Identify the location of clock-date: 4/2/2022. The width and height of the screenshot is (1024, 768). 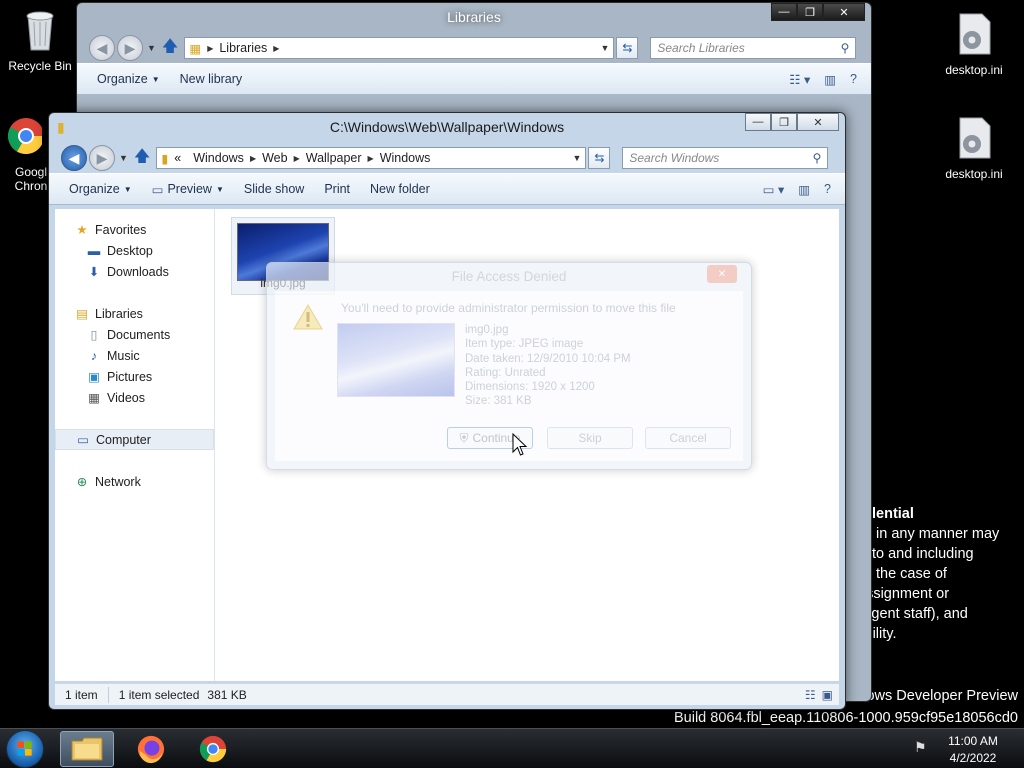
(973, 758).